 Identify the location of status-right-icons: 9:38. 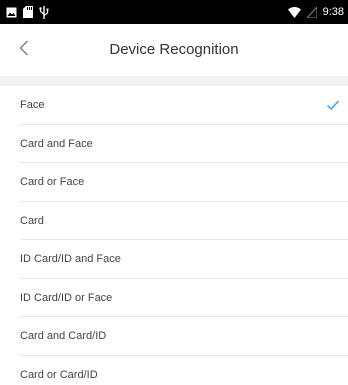
(315, 12).